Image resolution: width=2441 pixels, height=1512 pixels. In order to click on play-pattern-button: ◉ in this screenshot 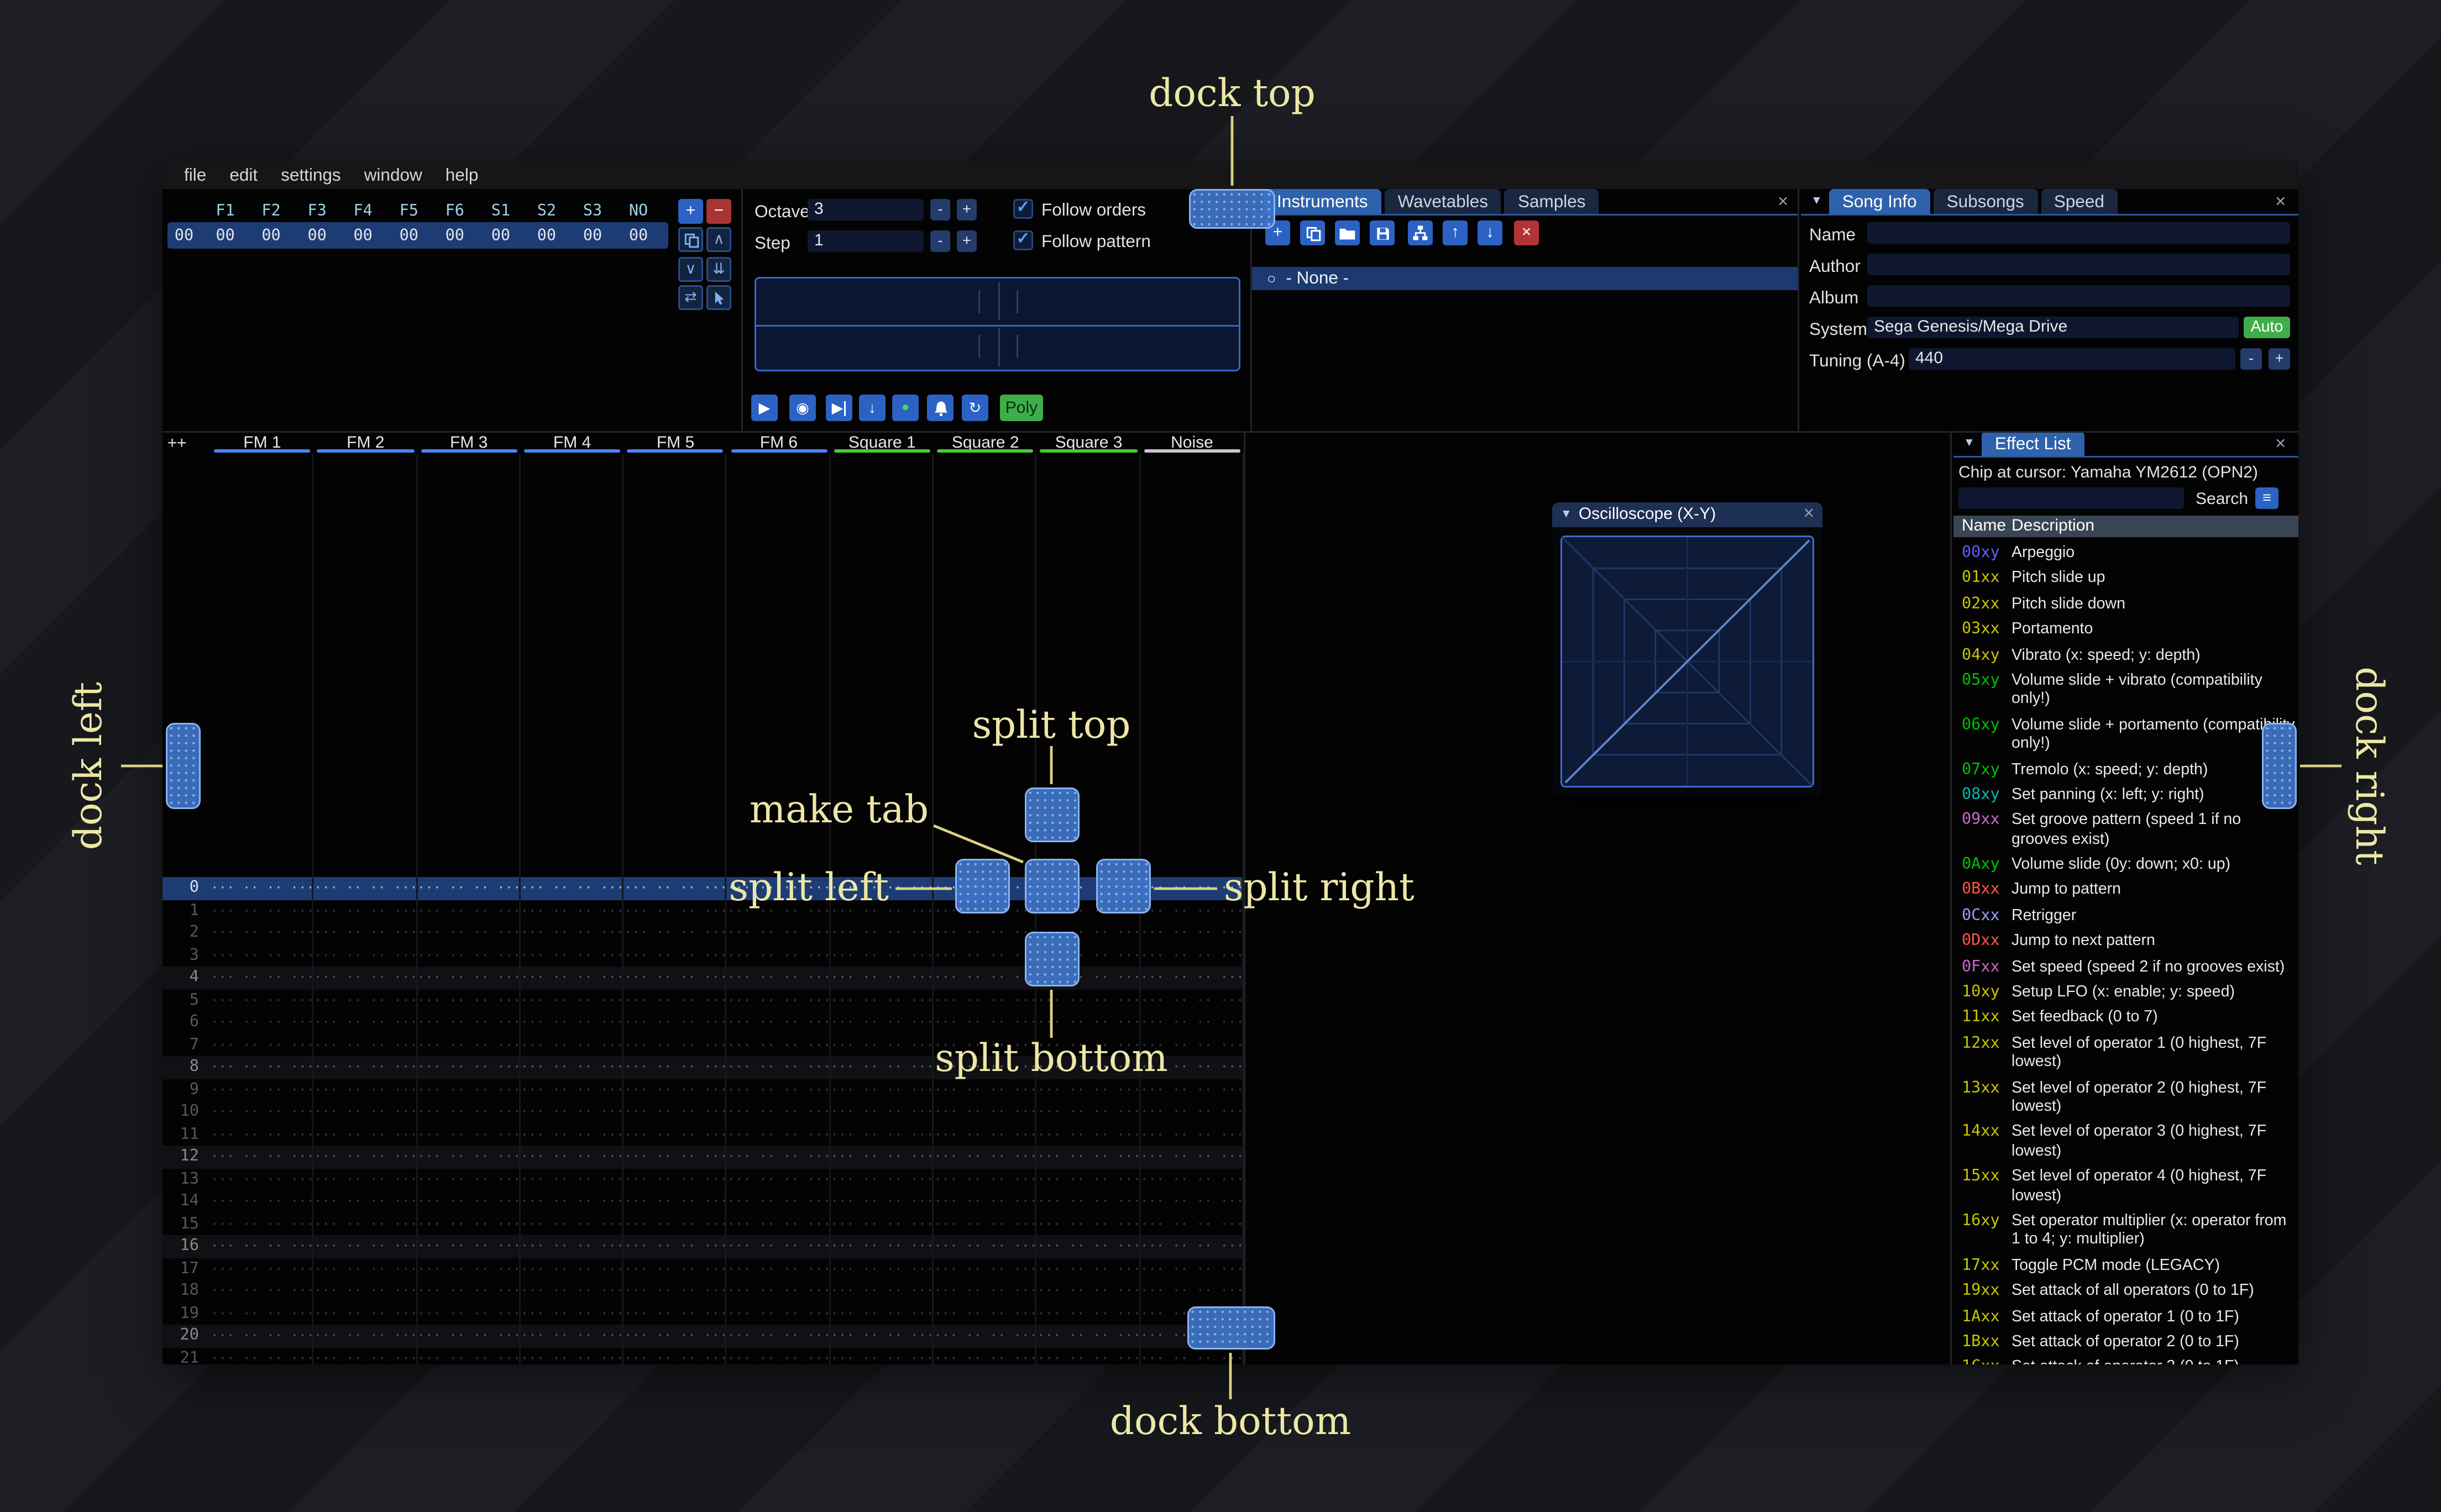, I will do `click(802, 408)`.